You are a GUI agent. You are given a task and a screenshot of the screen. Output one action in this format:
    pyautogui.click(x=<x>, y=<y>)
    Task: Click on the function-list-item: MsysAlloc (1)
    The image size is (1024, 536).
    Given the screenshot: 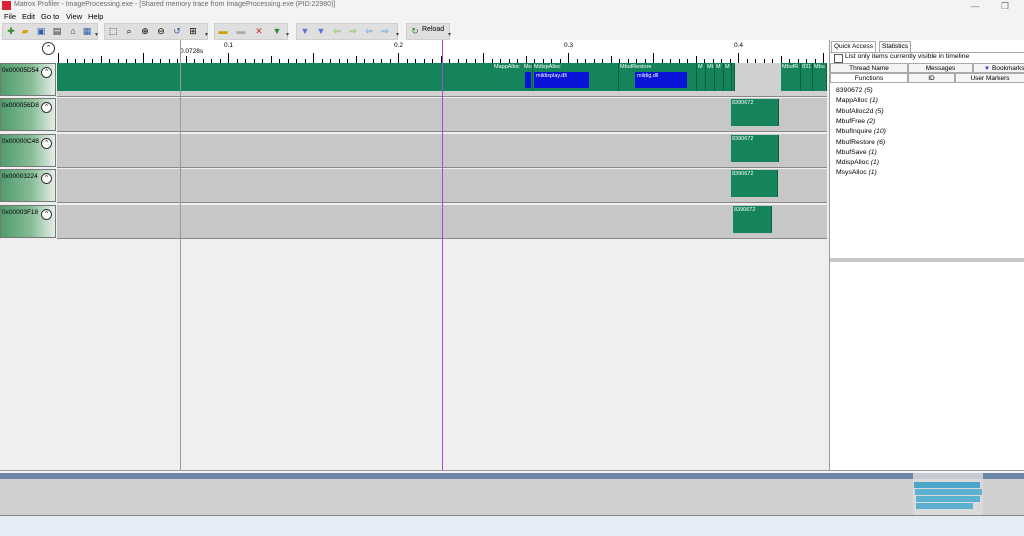 What is the action you would take?
    pyautogui.click(x=856, y=173)
    